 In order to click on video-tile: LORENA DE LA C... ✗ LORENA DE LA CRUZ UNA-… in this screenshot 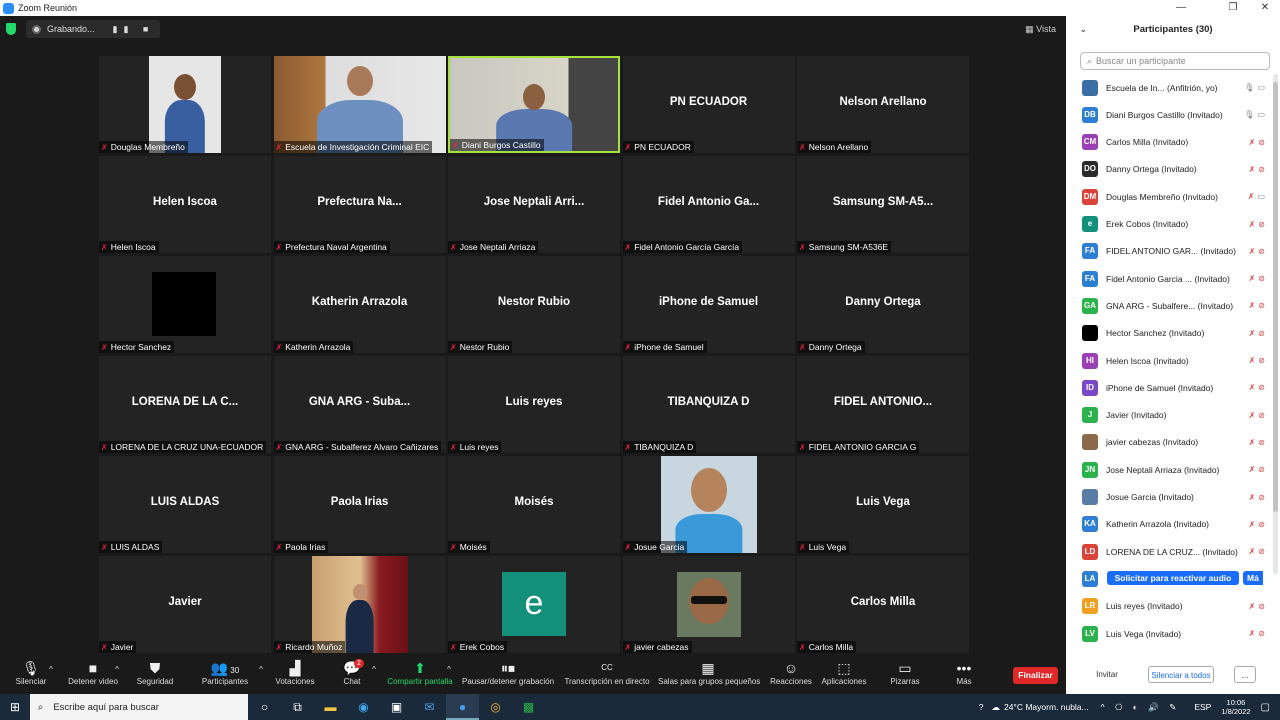, I will do `click(185, 404)`.